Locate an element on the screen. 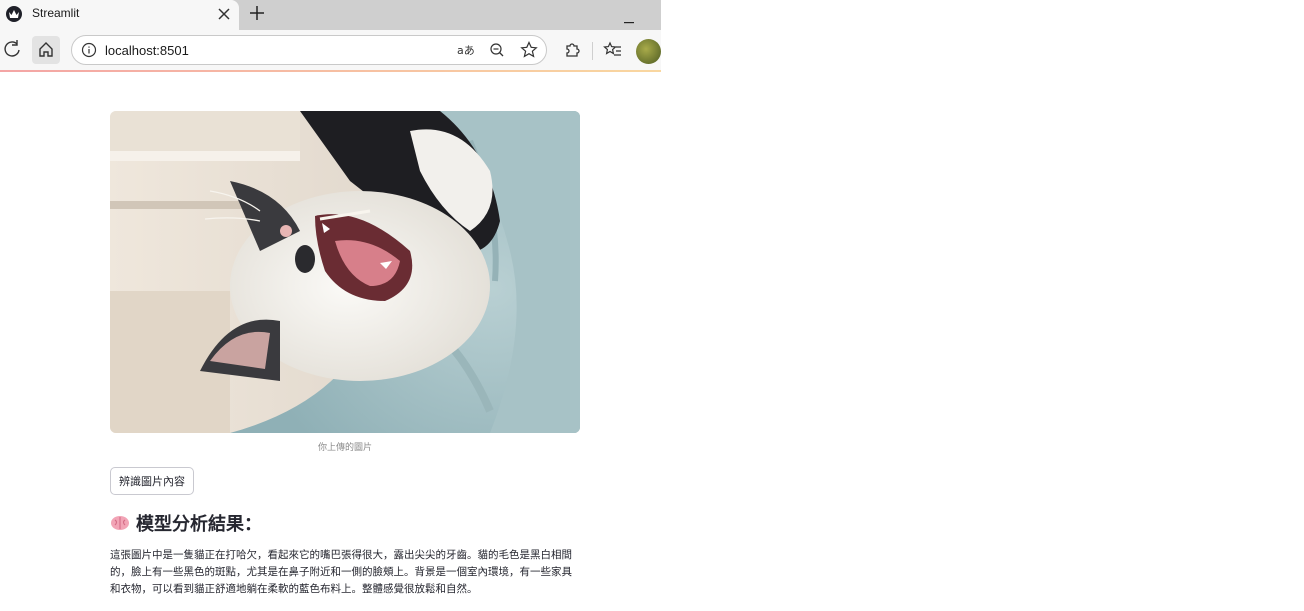  puzzle-icon is located at coordinates (572, 50).